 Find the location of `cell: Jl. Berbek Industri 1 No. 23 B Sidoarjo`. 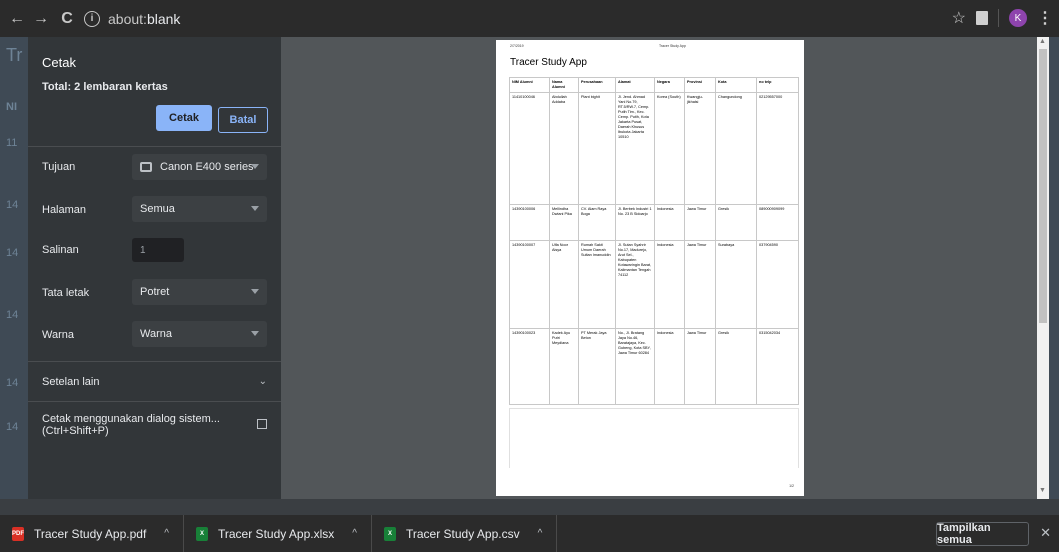

cell: Jl. Berbek Industri 1 No. 23 B Sidoarjo is located at coordinates (635, 222).